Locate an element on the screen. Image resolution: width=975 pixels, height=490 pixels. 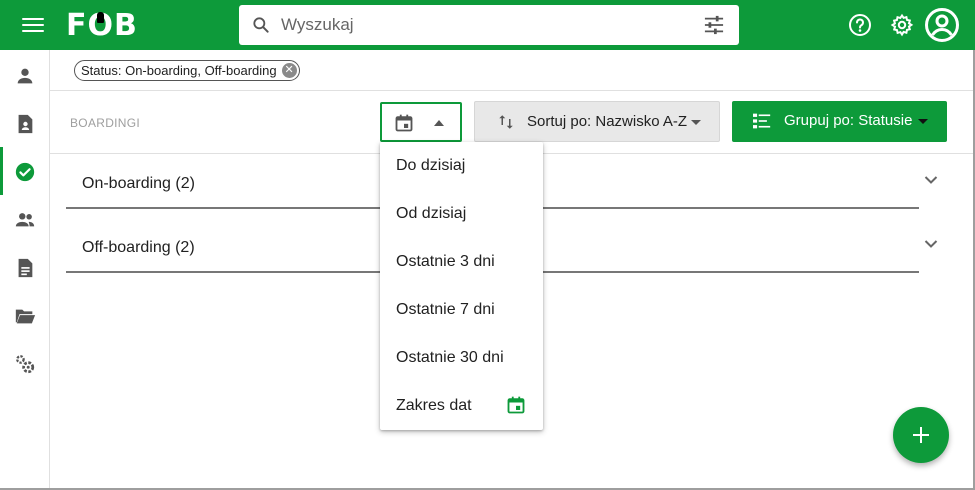
menu-item-last-30-days: Ostatnie 30 dni is located at coordinates (461, 358).